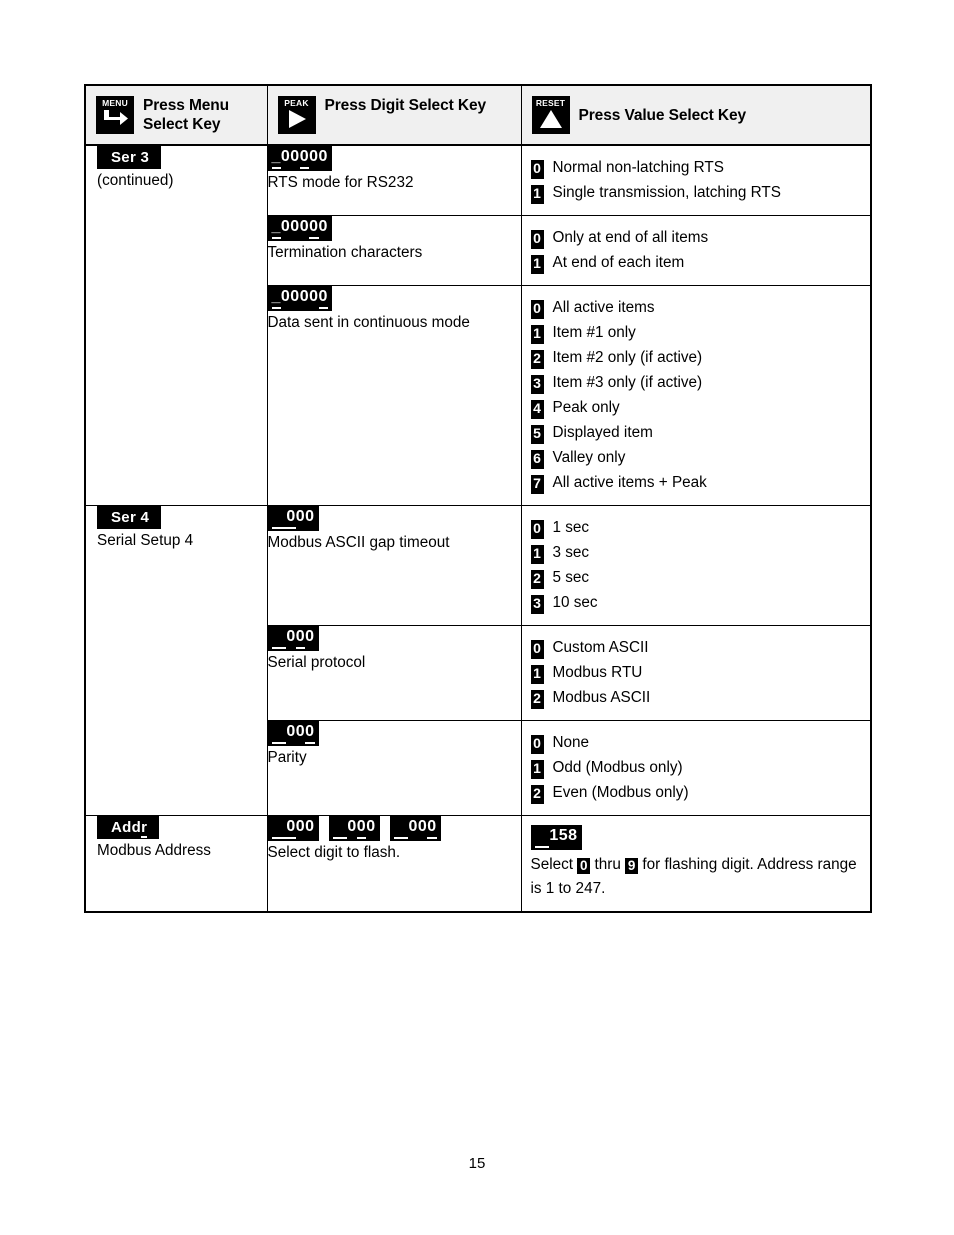 The height and width of the screenshot is (1235, 954). Describe the element at coordinates (345, 252) in the screenshot. I see `parameter-description: Termination characters` at that location.